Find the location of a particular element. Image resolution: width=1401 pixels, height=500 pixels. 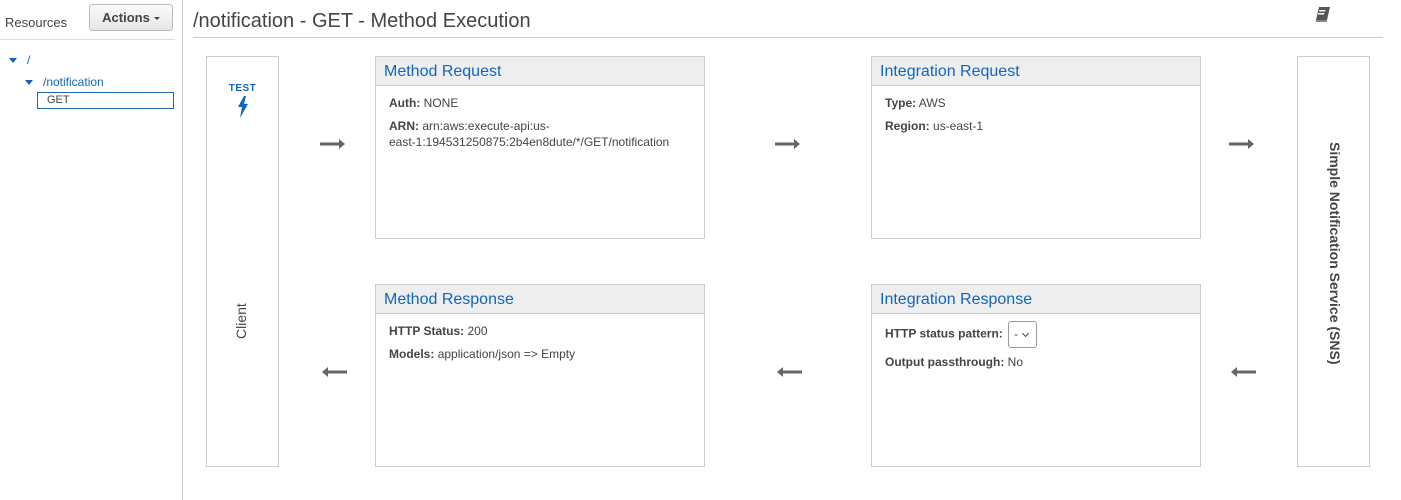

method-request-link: Method Request is located at coordinates (540, 71).